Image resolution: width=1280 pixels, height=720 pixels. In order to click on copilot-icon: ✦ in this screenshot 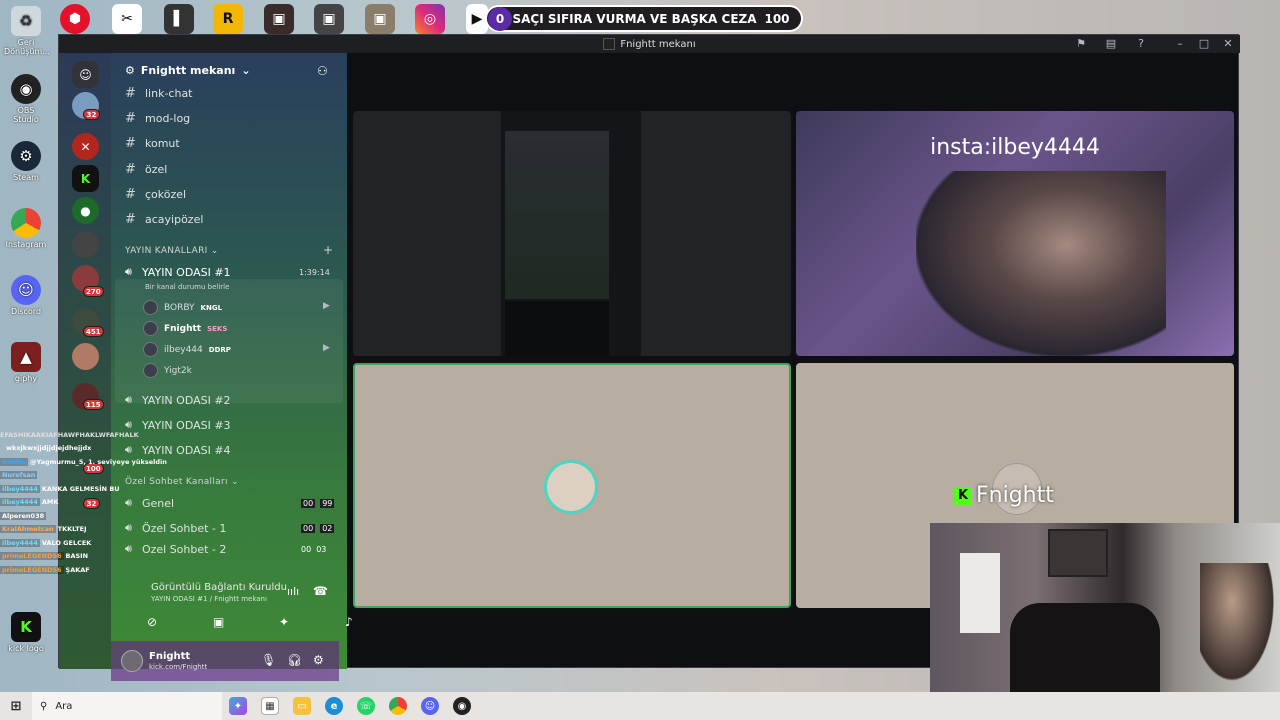, I will do `click(238, 706)`.